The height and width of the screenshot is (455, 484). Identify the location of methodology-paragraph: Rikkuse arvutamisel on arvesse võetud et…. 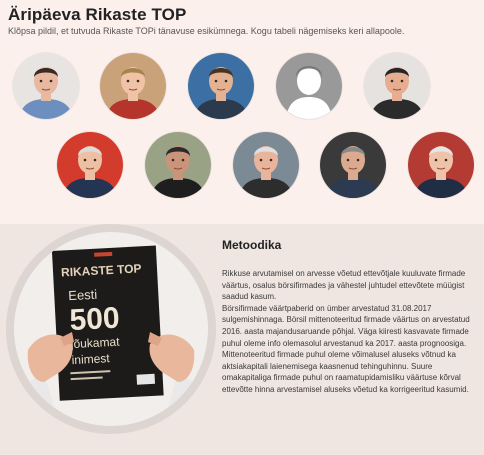
(344, 285).